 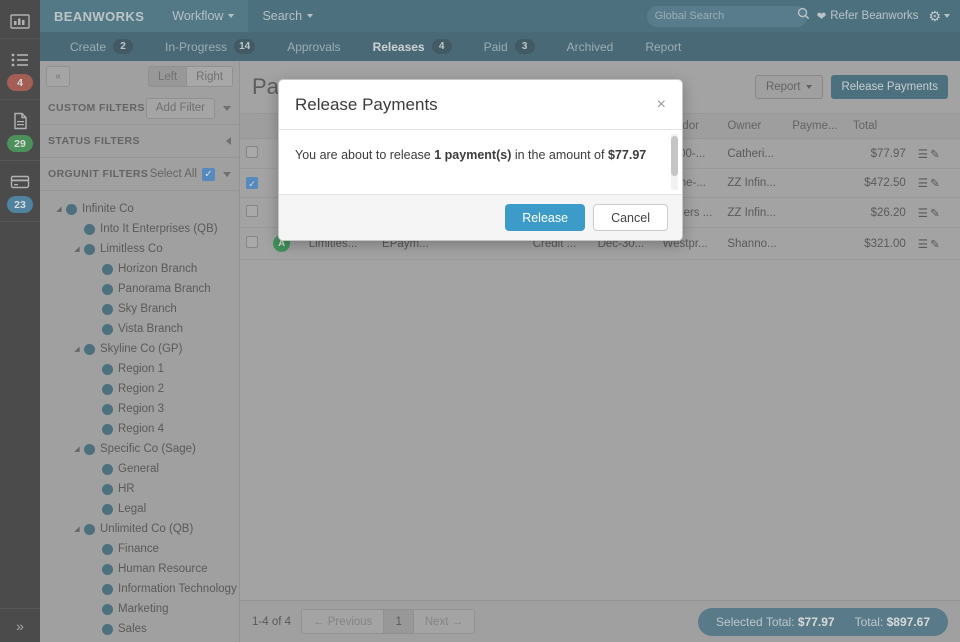 What do you see at coordinates (480, 105) in the screenshot?
I see `modal-header: Release Payments ×` at bounding box center [480, 105].